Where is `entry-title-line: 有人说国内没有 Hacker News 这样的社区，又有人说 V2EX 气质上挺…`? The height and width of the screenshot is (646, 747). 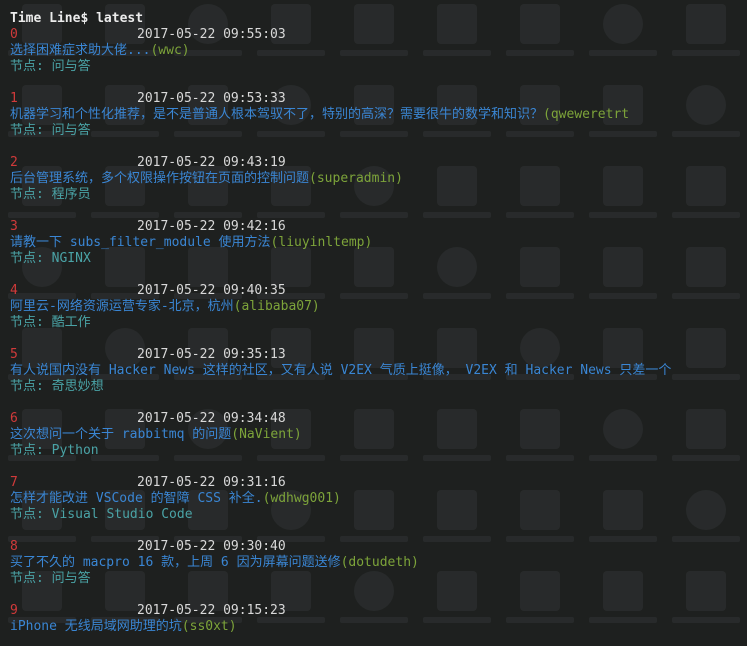 entry-title-line: 有人说国内没有 Hacker News 这样的社区，又有人说 V2EX 气质上挺… is located at coordinates (378, 371).